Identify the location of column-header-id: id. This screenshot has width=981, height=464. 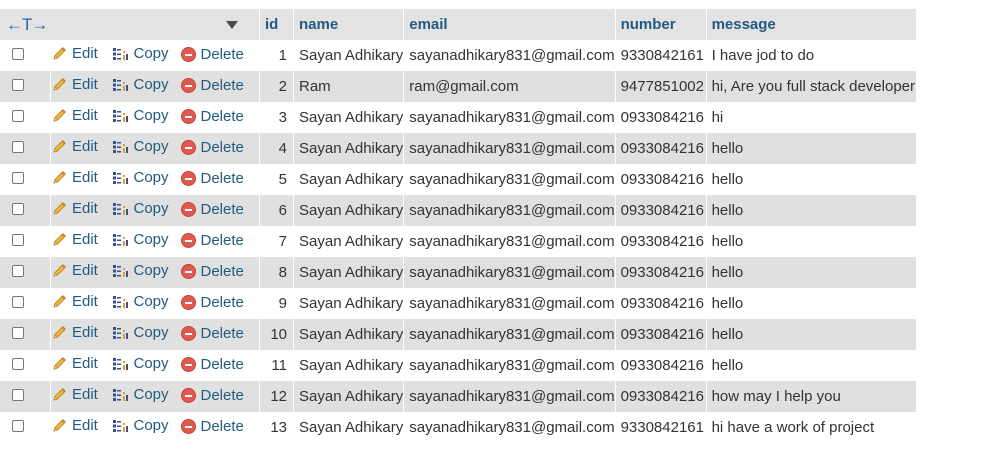
(276, 24).